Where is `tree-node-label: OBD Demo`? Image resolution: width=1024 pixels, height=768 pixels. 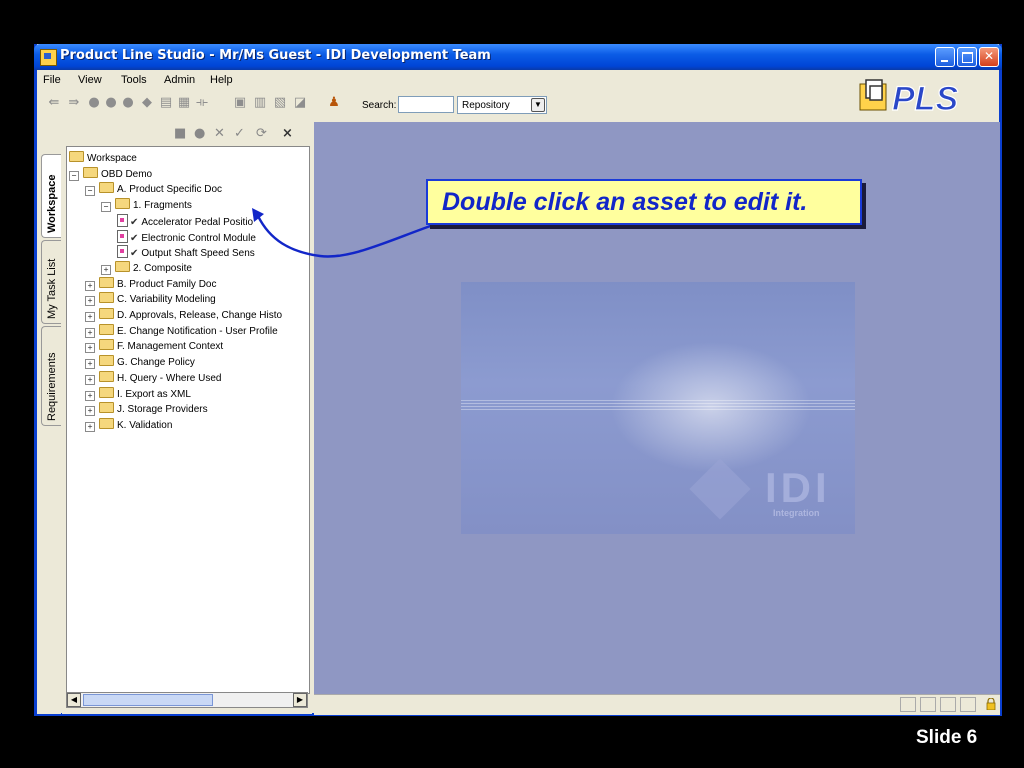
tree-node-label: OBD Demo is located at coordinates (127, 174).